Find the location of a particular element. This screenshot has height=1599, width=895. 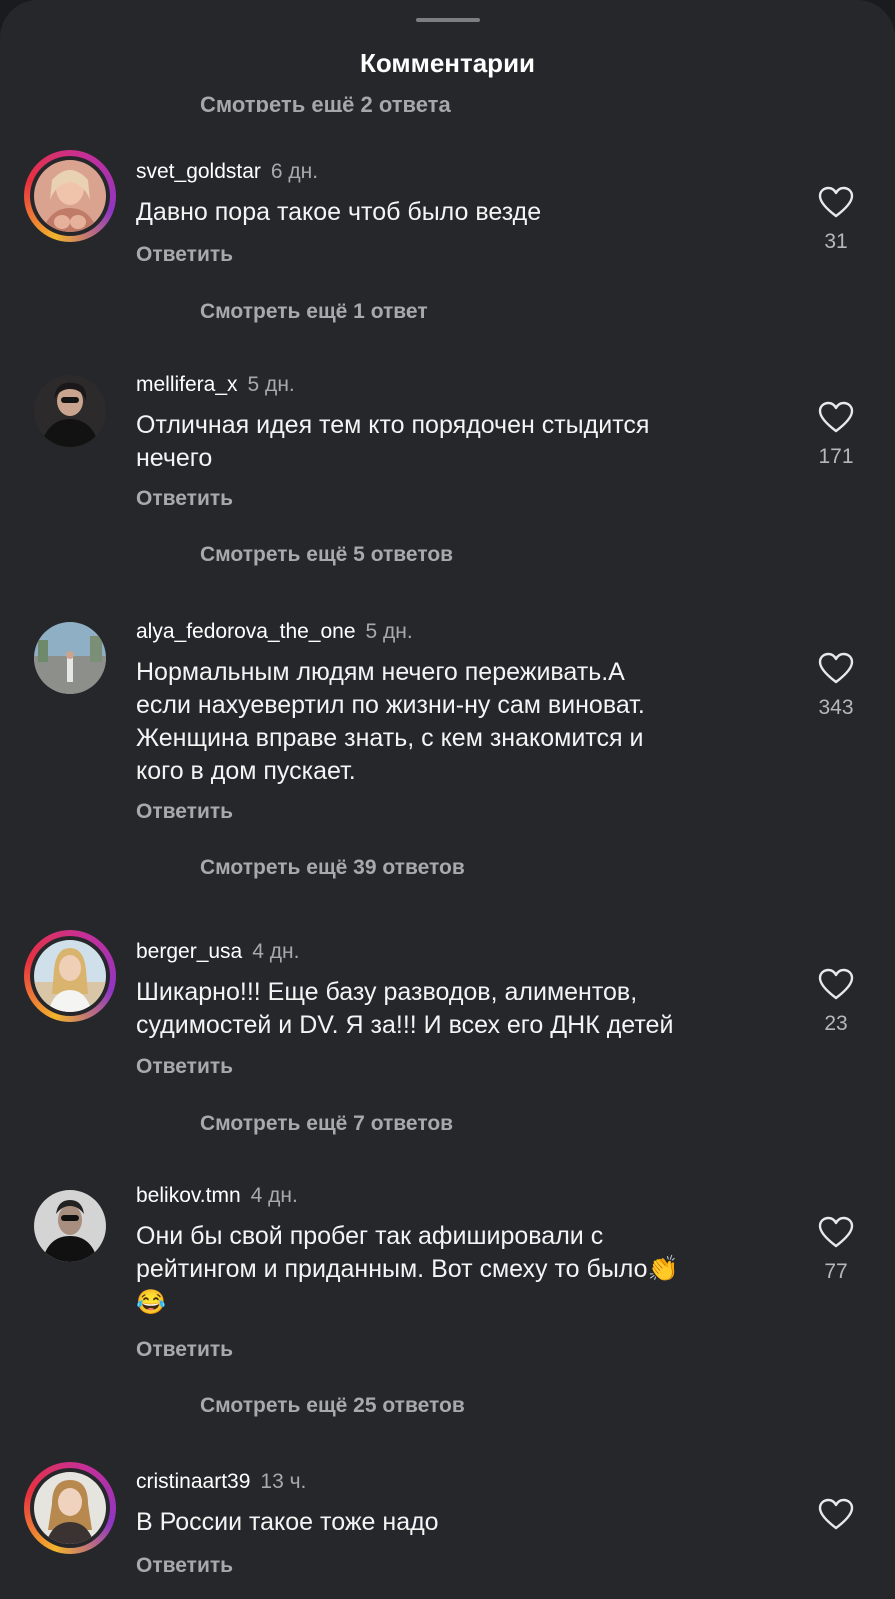

view-more-replies: Смотреть ещё 1 ответ is located at coordinates (314, 312).